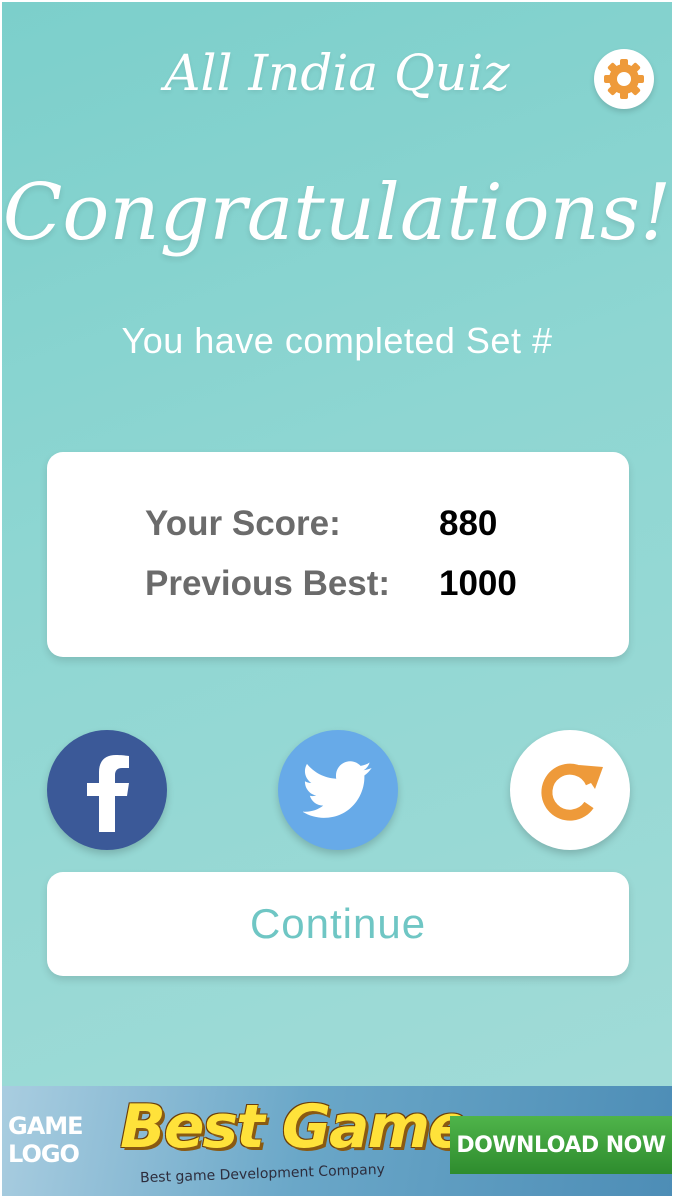 The image size is (674, 1196). I want to click on score-value: 880, so click(468, 523).